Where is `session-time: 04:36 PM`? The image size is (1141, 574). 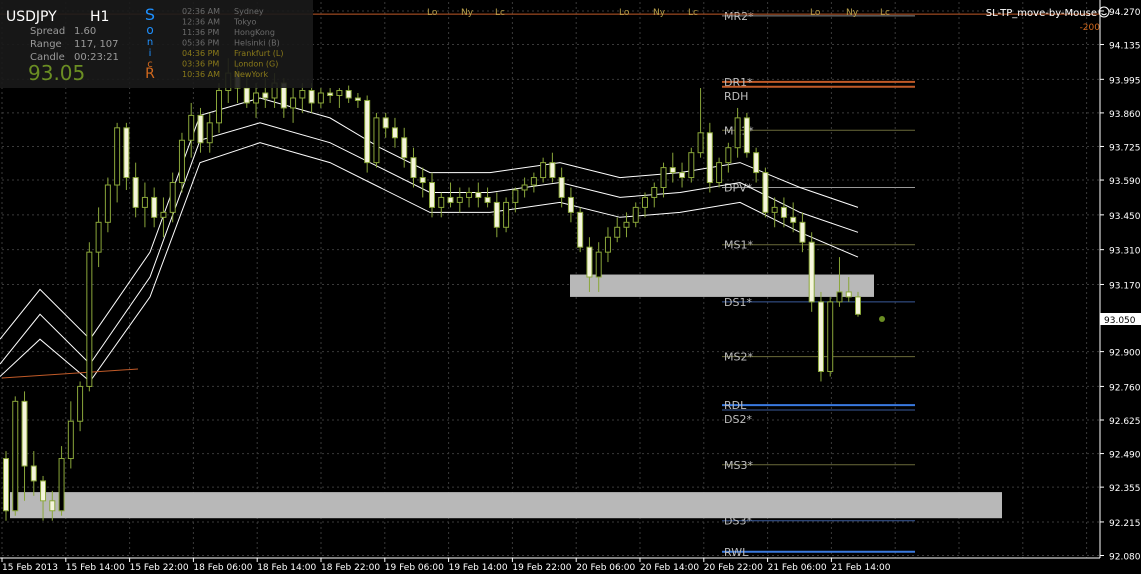 session-time: 04:36 PM is located at coordinates (200, 53).